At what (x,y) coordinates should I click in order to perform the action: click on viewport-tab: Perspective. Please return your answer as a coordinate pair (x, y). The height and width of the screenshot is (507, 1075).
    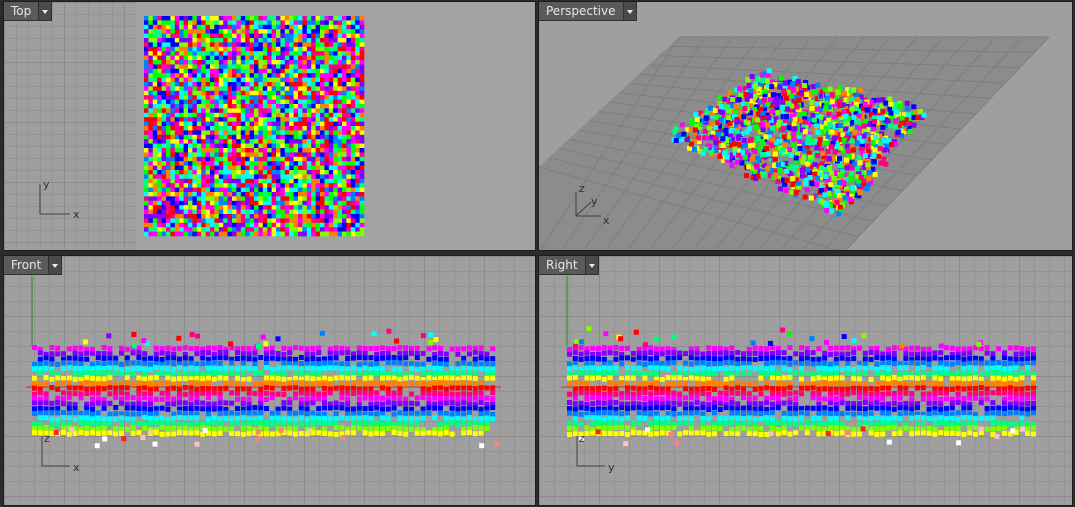
    Looking at the image, I should click on (588, 11).